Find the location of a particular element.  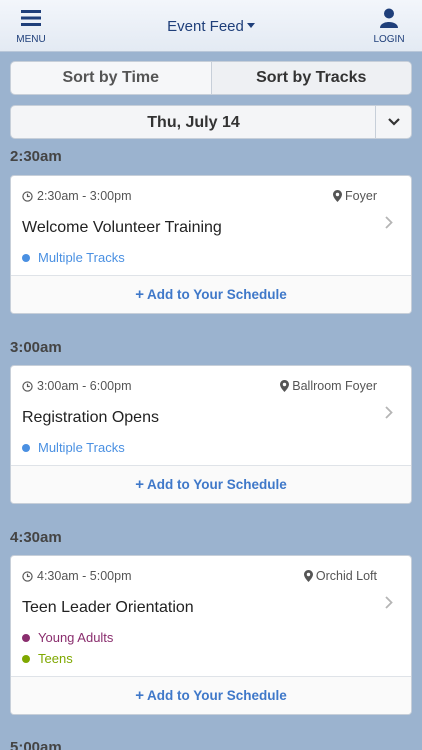

menu-label: MENU is located at coordinates (31, 39).